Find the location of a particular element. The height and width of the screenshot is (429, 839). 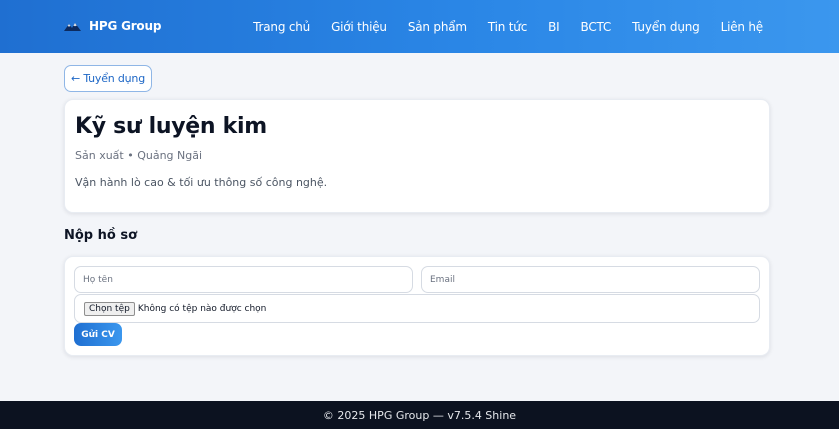

nav-item-bctc: BCTC is located at coordinates (596, 27).